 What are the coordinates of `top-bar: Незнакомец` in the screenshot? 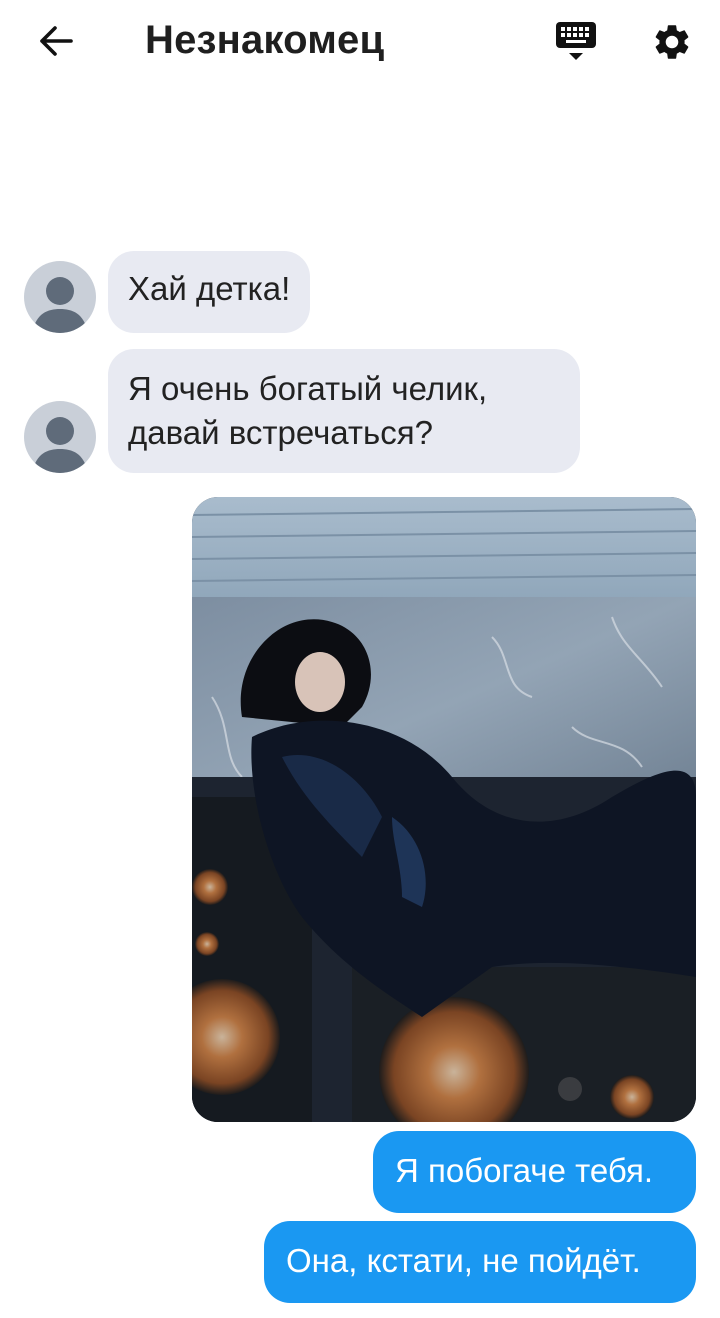 It's located at (360, 42).